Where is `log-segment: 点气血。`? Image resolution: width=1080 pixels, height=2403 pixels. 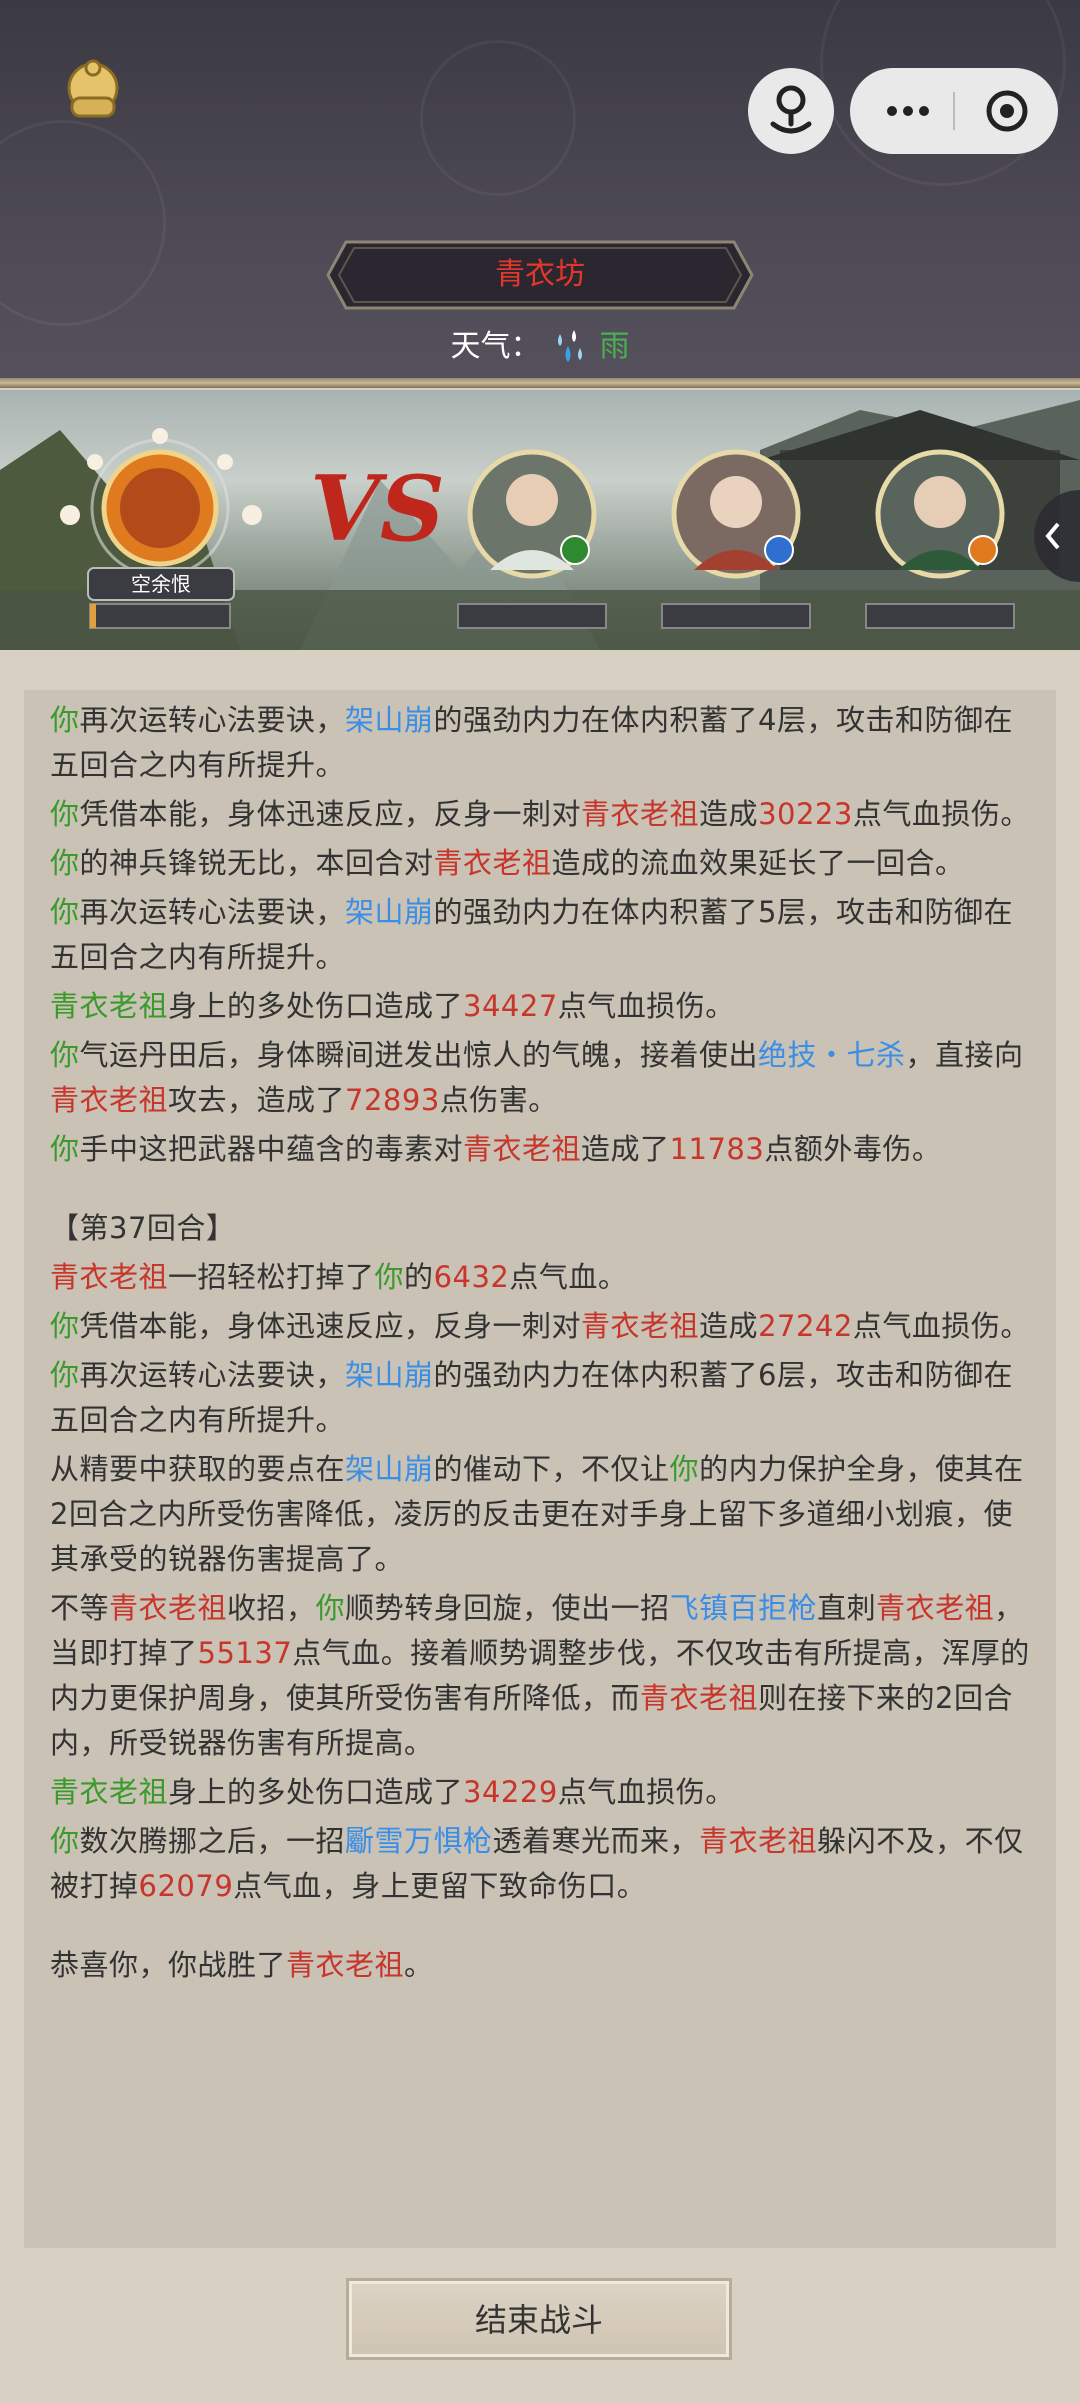 log-segment: 点气血。 is located at coordinates (568, 1277).